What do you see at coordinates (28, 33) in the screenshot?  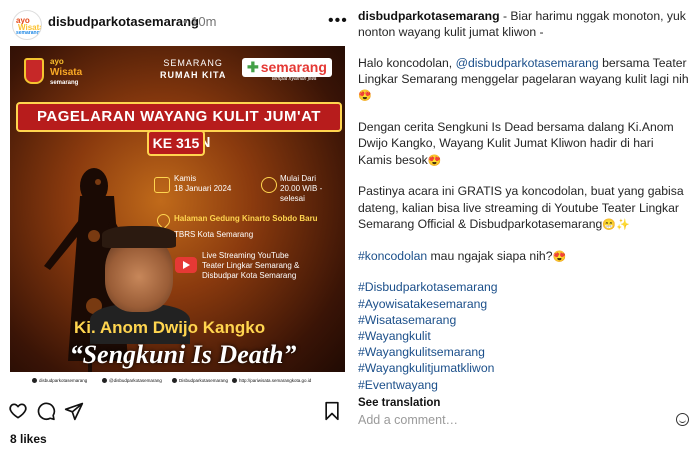 I see `avatar-logo-text-3: semarang` at bounding box center [28, 33].